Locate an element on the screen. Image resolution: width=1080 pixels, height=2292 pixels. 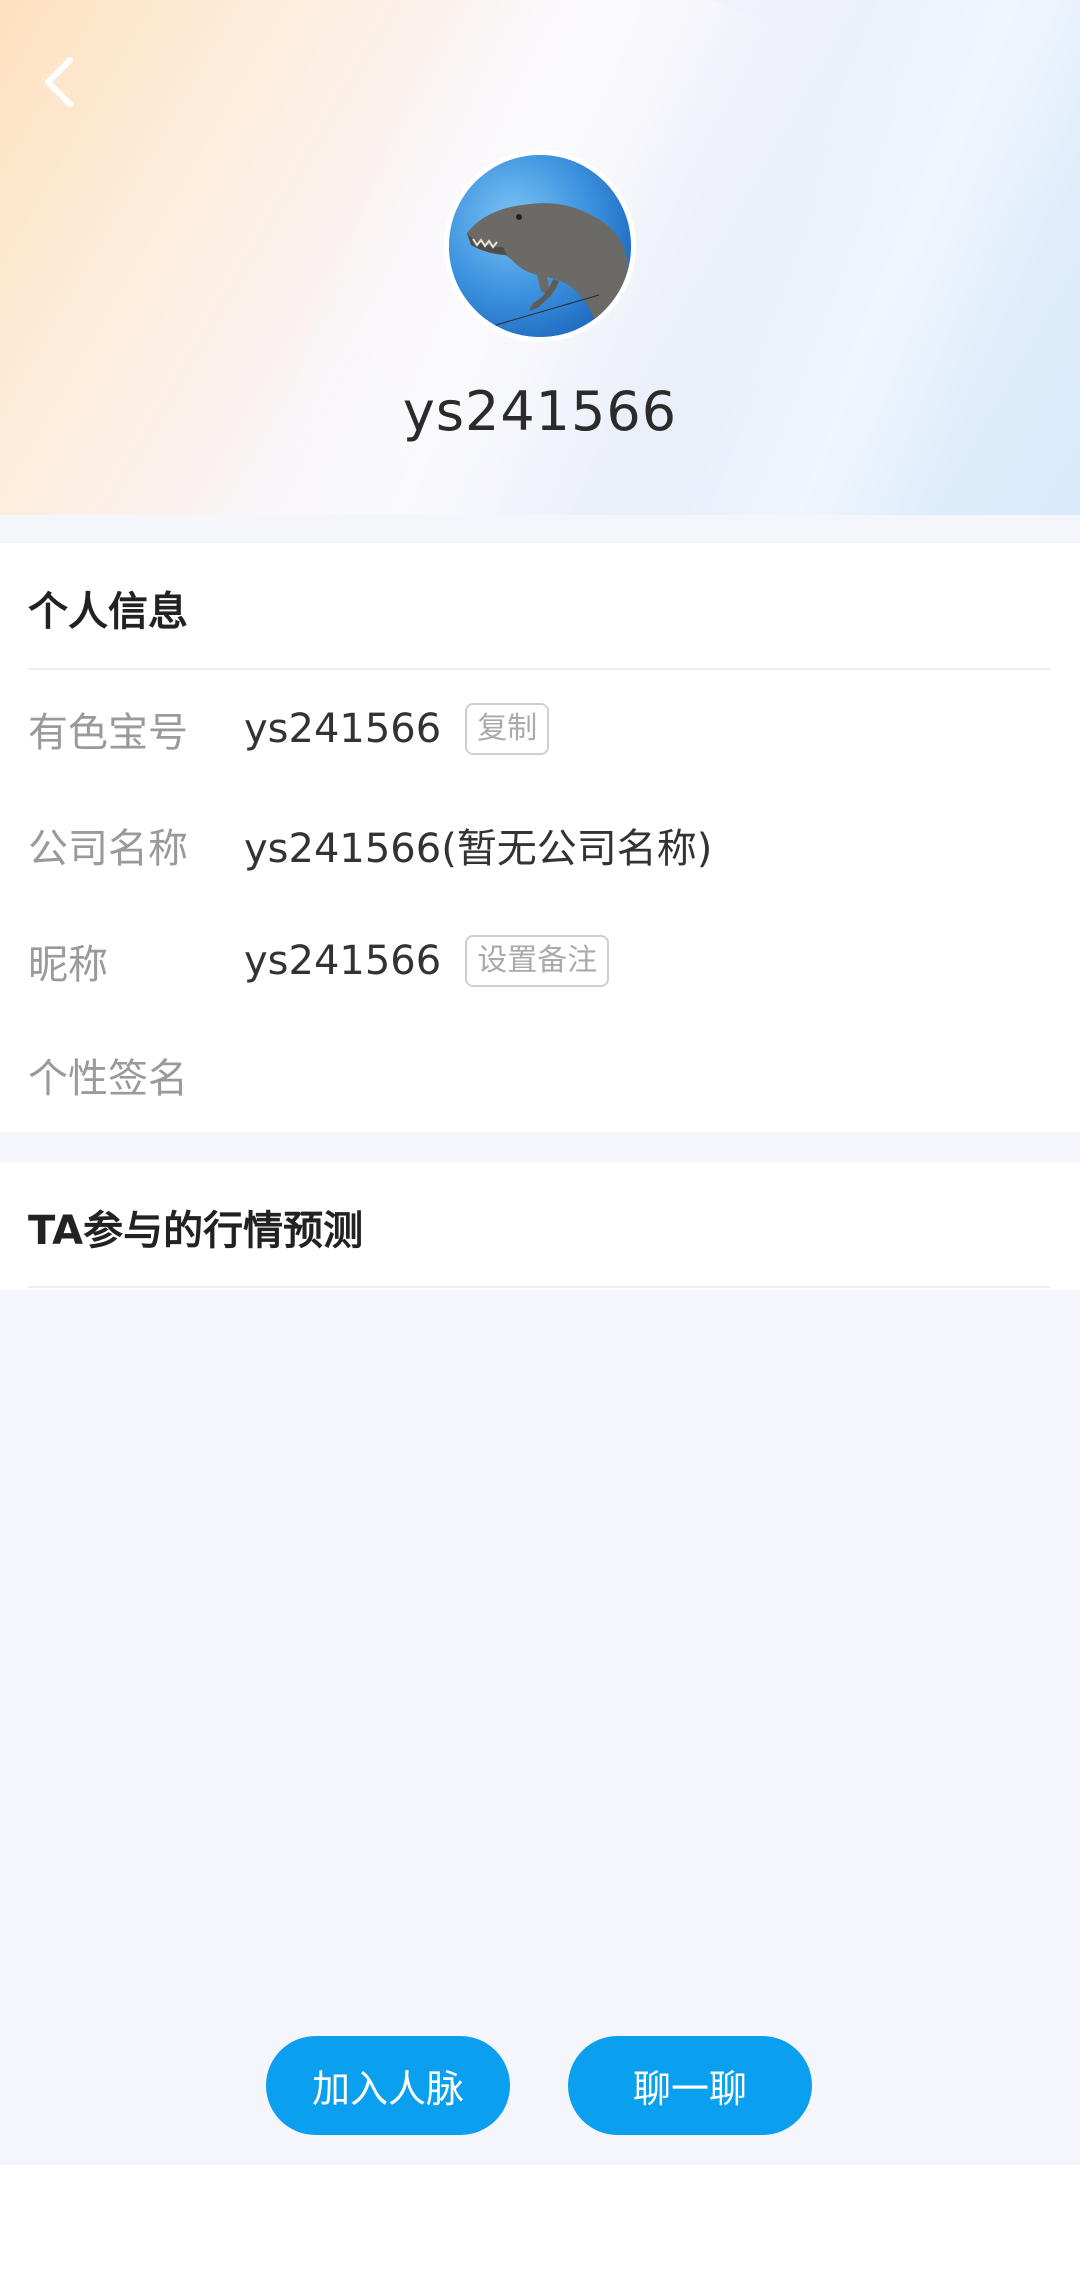
chevron-left-icon is located at coordinates (59, 82).